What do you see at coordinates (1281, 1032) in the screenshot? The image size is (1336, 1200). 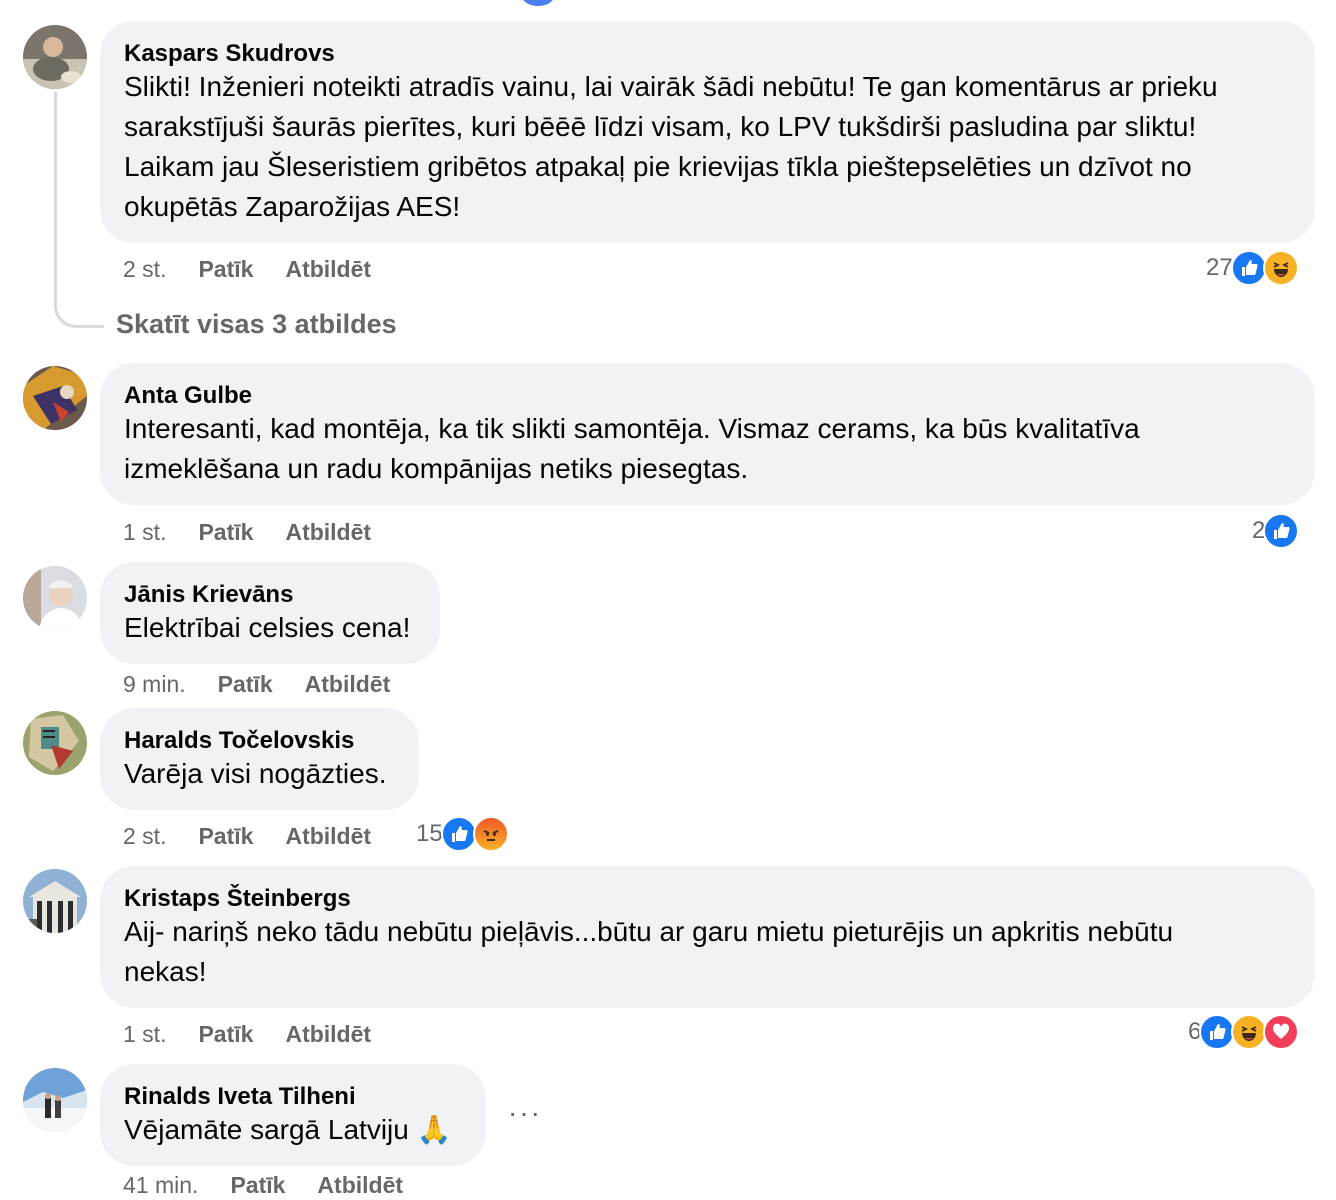 I see `love-icon` at bounding box center [1281, 1032].